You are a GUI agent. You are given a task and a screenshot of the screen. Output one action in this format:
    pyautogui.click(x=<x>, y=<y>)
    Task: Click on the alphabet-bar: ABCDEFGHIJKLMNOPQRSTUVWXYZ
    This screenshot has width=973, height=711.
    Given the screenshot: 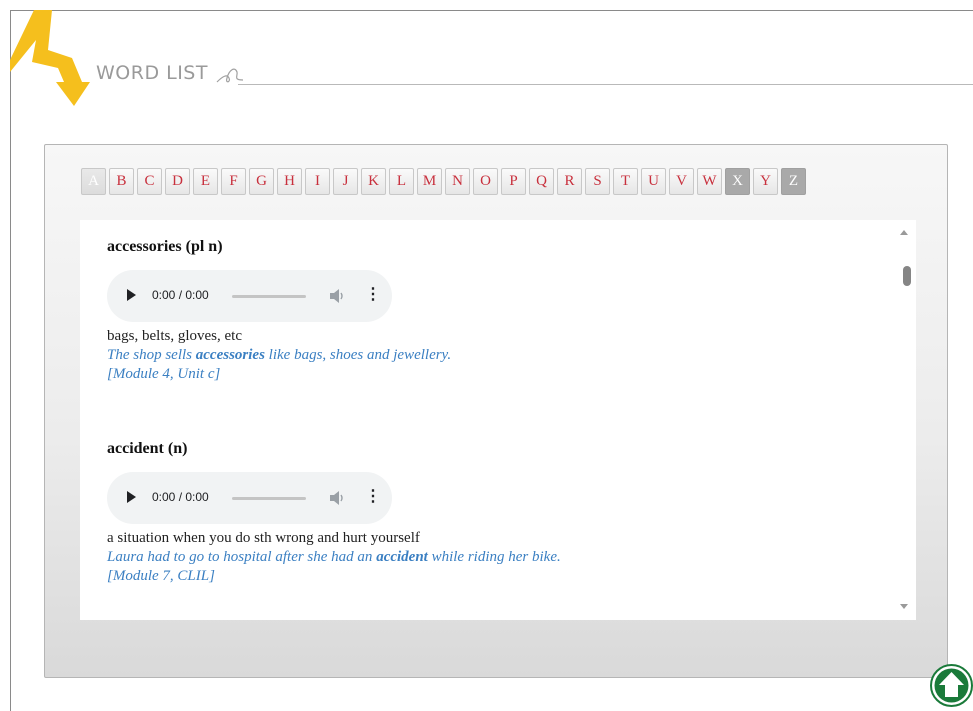 What is the action you would take?
    pyautogui.click(x=443, y=181)
    